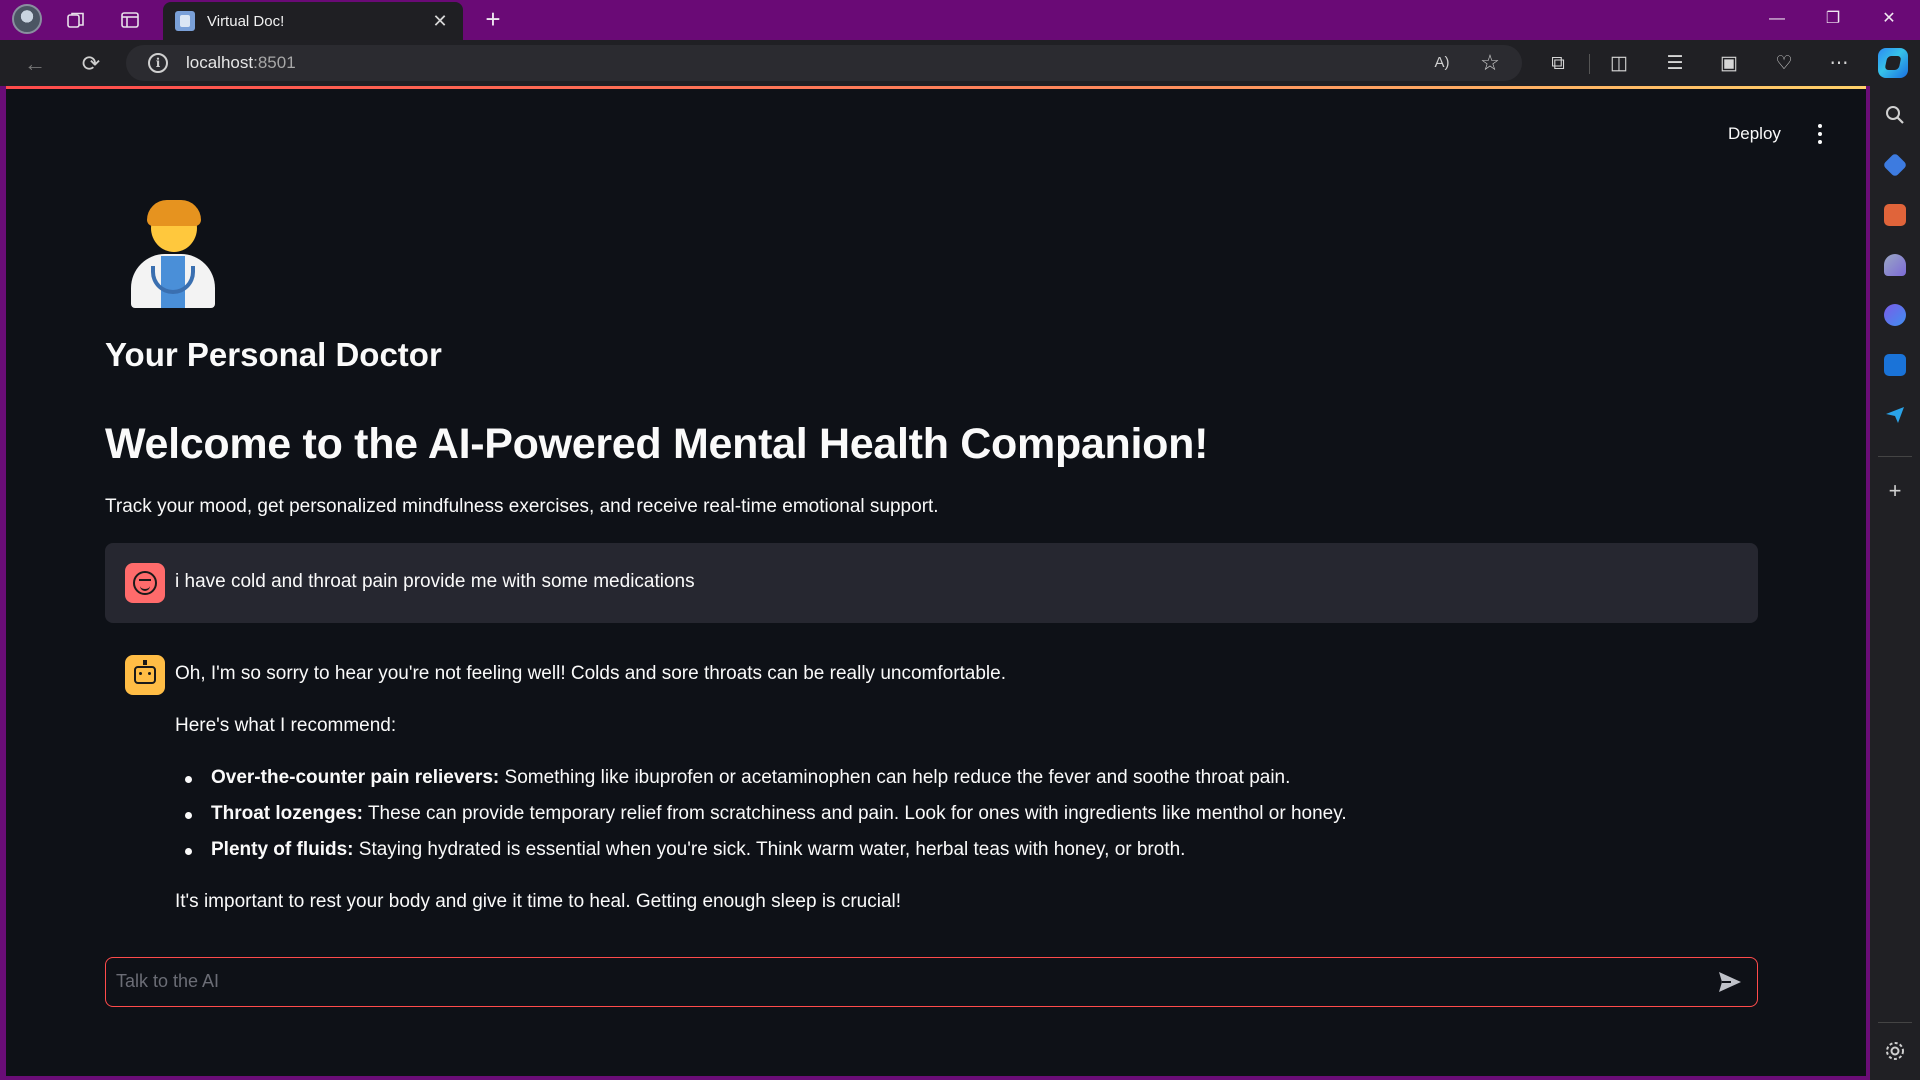 The width and height of the screenshot is (1920, 1080). I want to click on chat-input-box, so click(931, 982).